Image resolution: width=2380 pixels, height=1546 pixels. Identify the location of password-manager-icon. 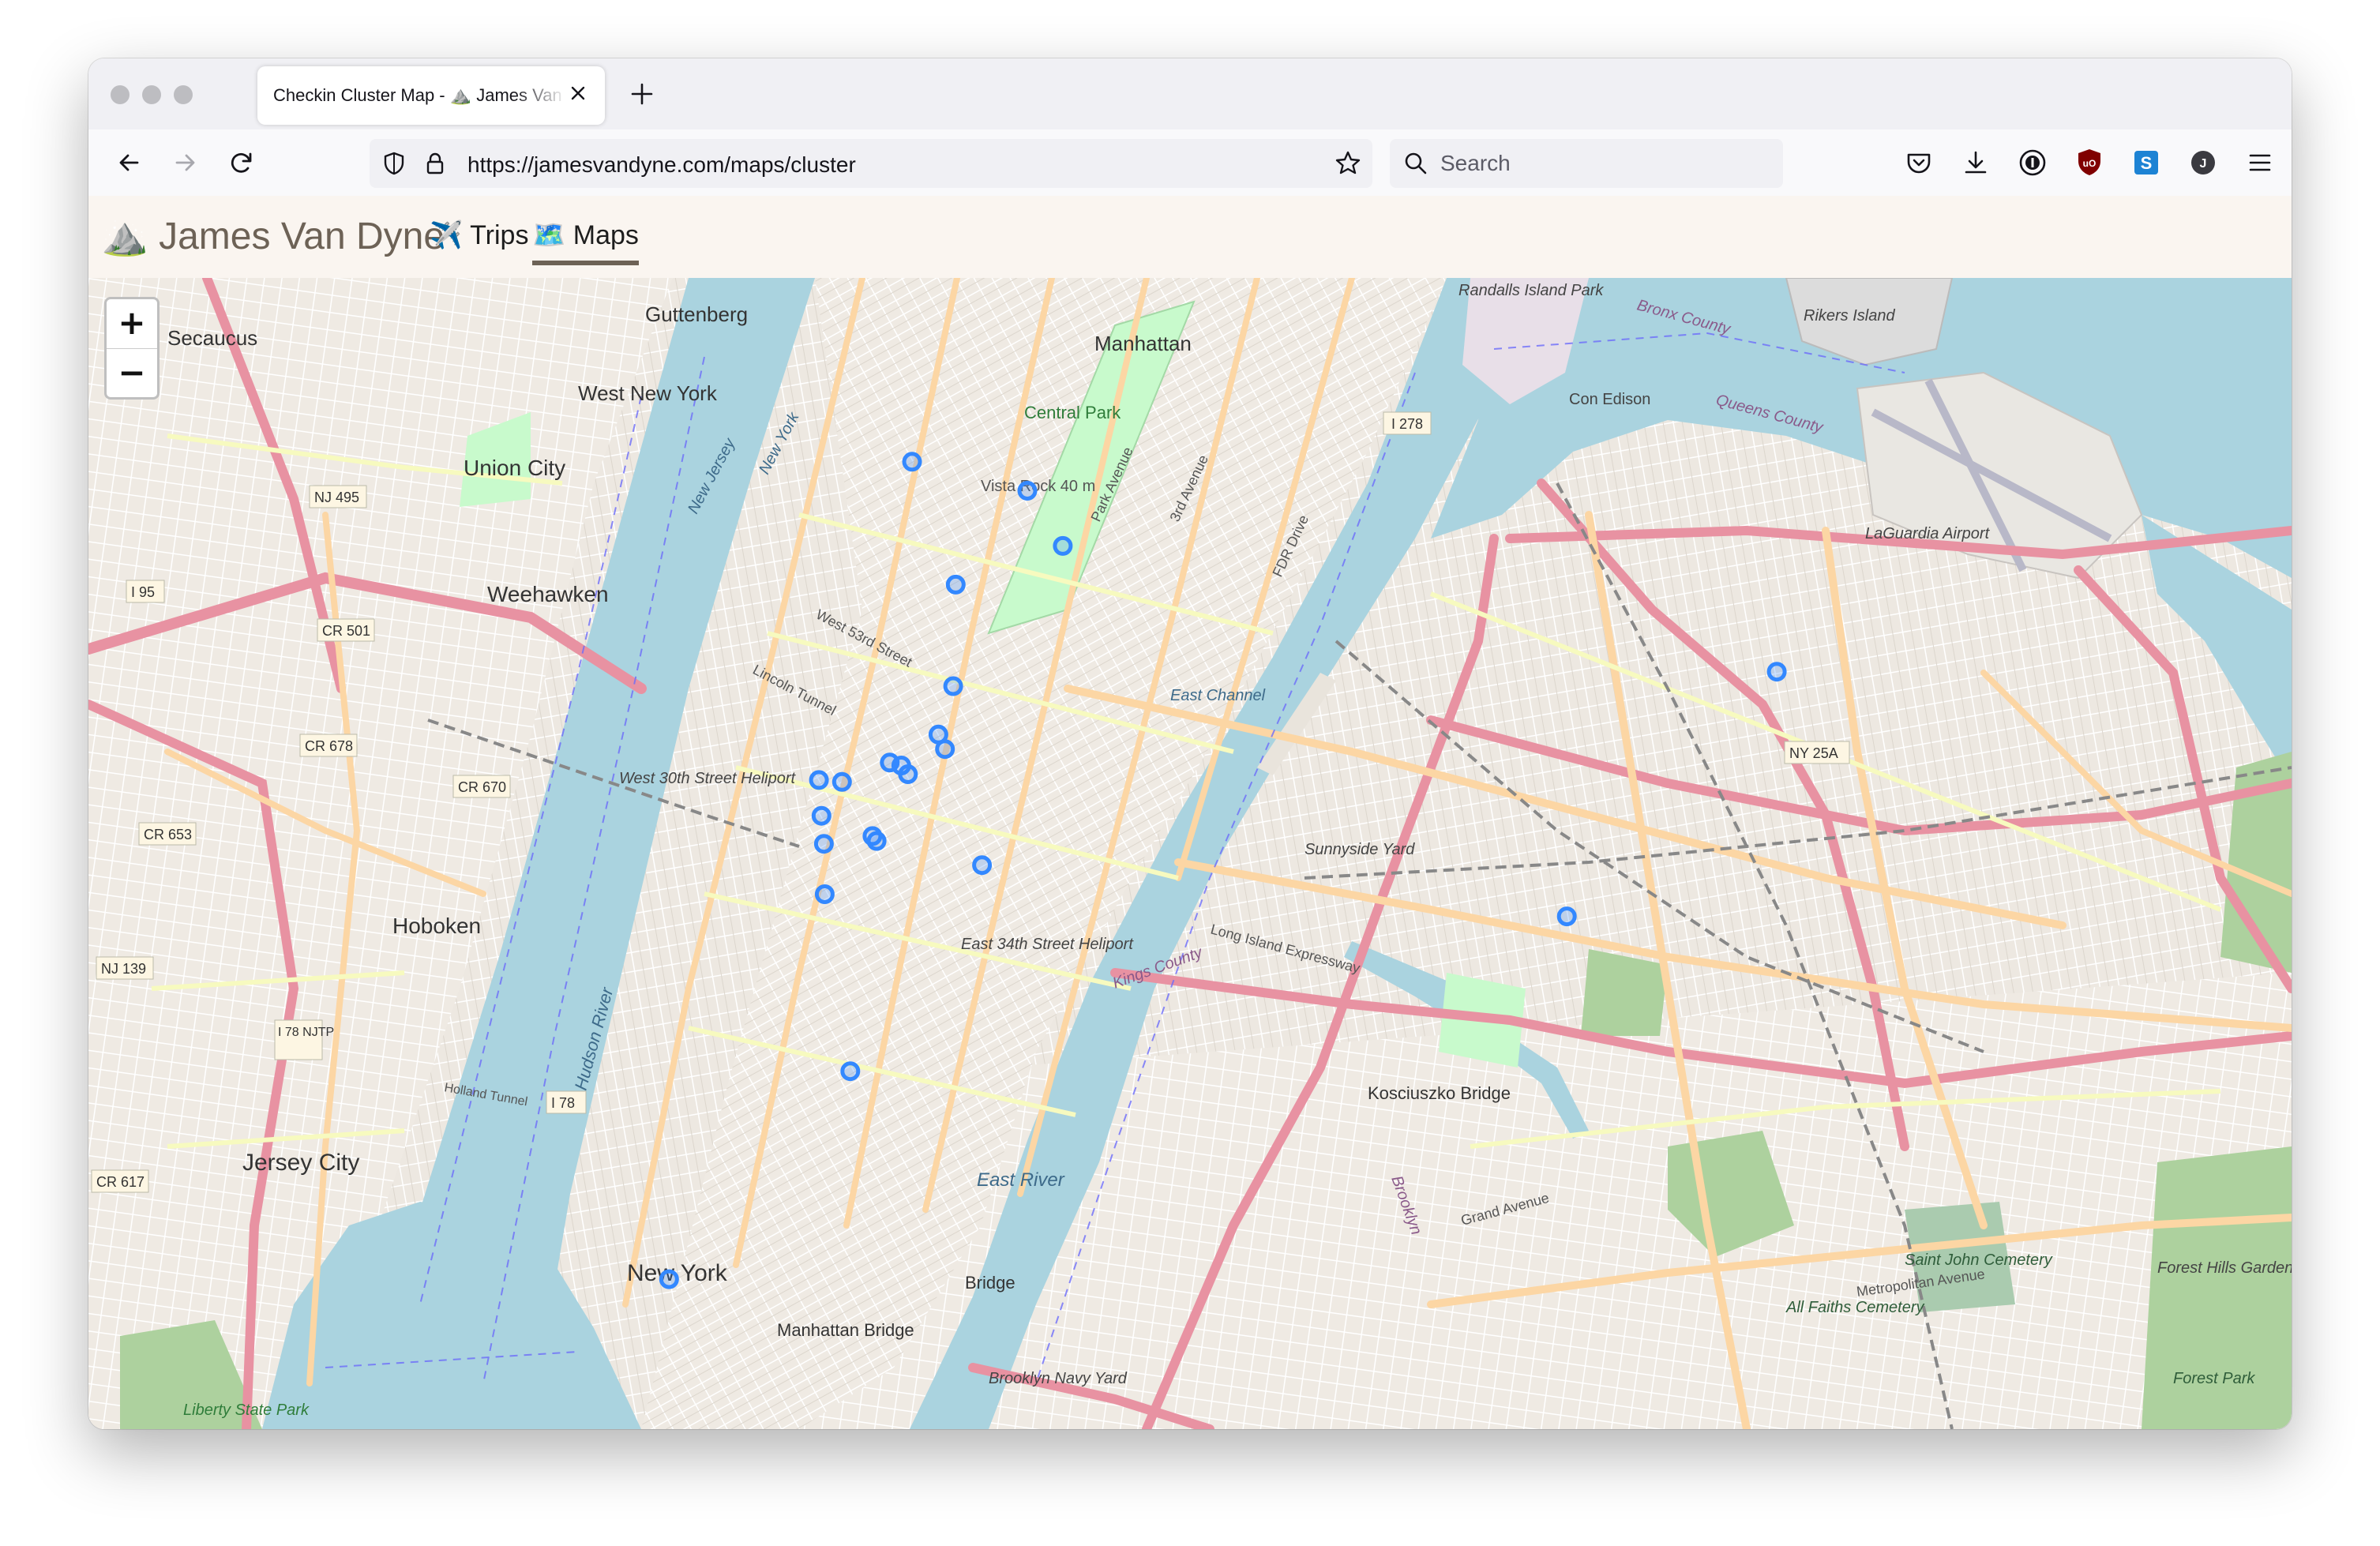
(2032, 162).